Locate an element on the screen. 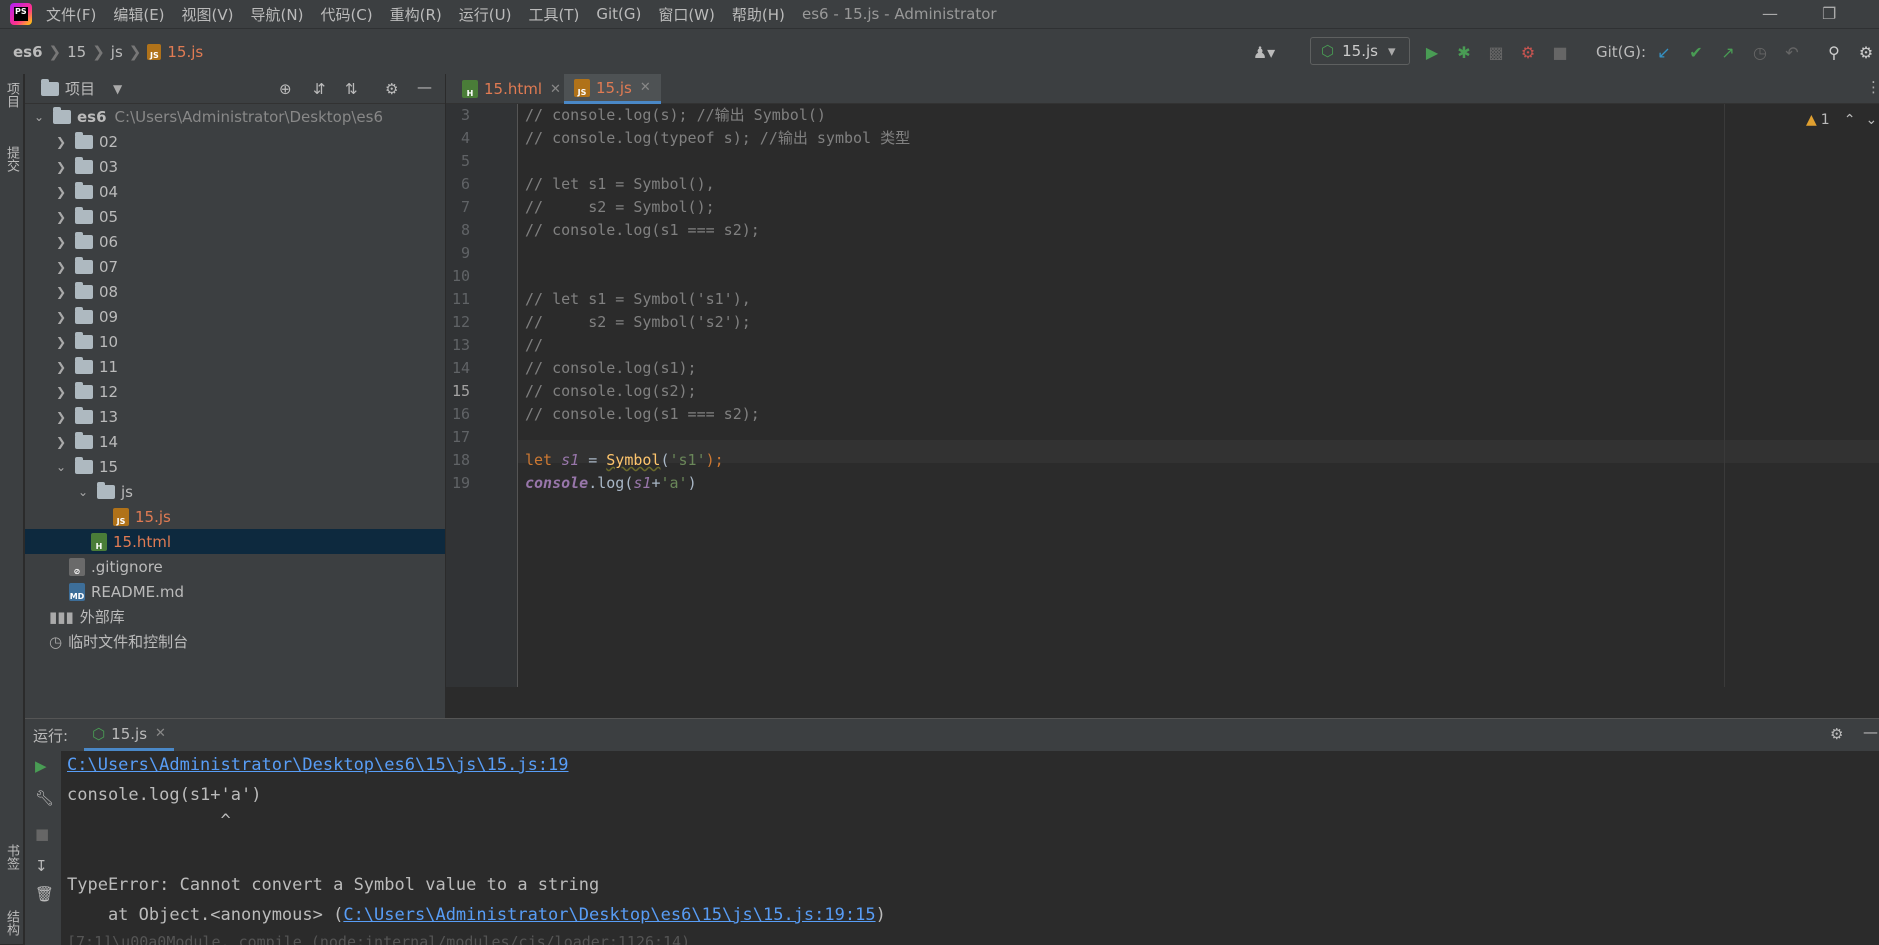  collapse-all-icon: ⇅ is located at coordinates (351, 89).